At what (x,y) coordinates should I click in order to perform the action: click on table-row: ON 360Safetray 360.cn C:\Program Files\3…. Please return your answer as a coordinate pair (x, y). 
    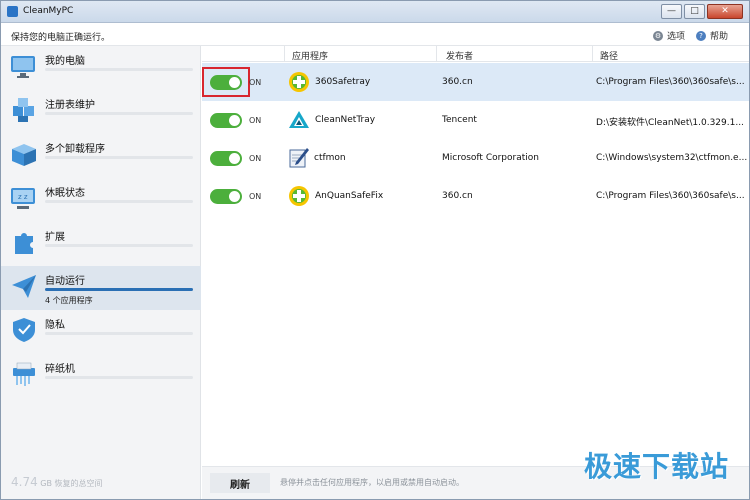
    Looking at the image, I should click on (475, 82).